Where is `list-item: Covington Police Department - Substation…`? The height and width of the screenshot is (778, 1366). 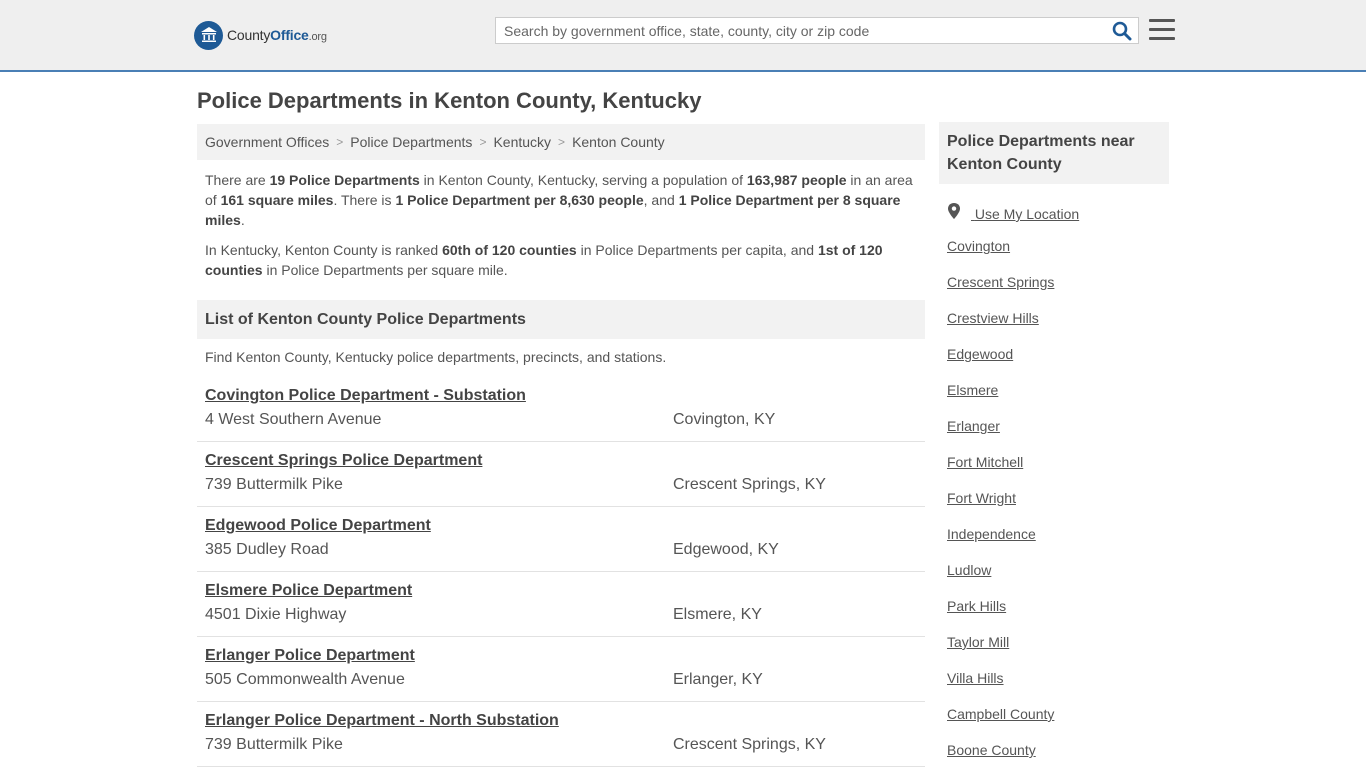 list-item: Covington Police Department - Substation… is located at coordinates (561, 413).